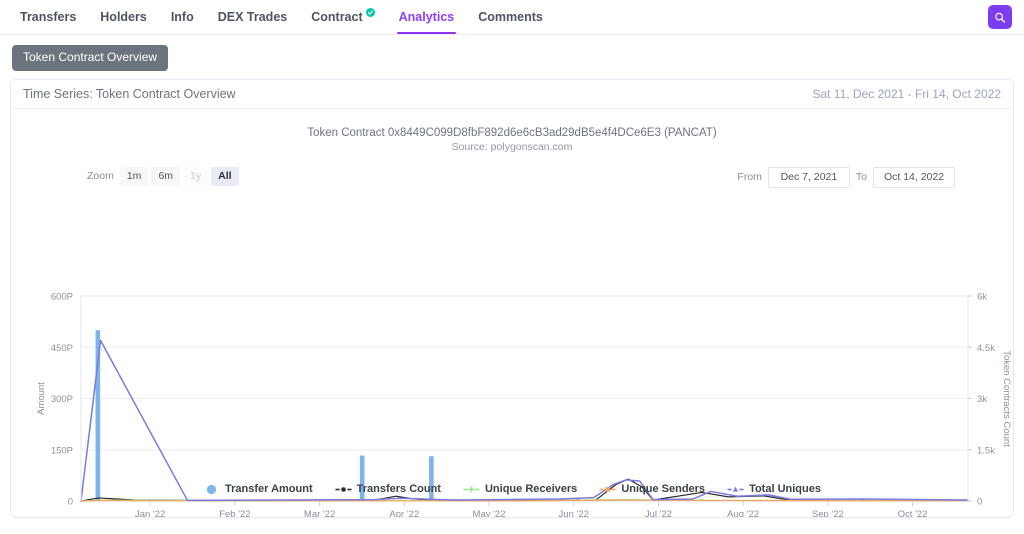  What do you see at coordinates (982, 297) in the screenshot?
I see `y2-axis-tick-label: 6k` at bounding box center [982, 297].